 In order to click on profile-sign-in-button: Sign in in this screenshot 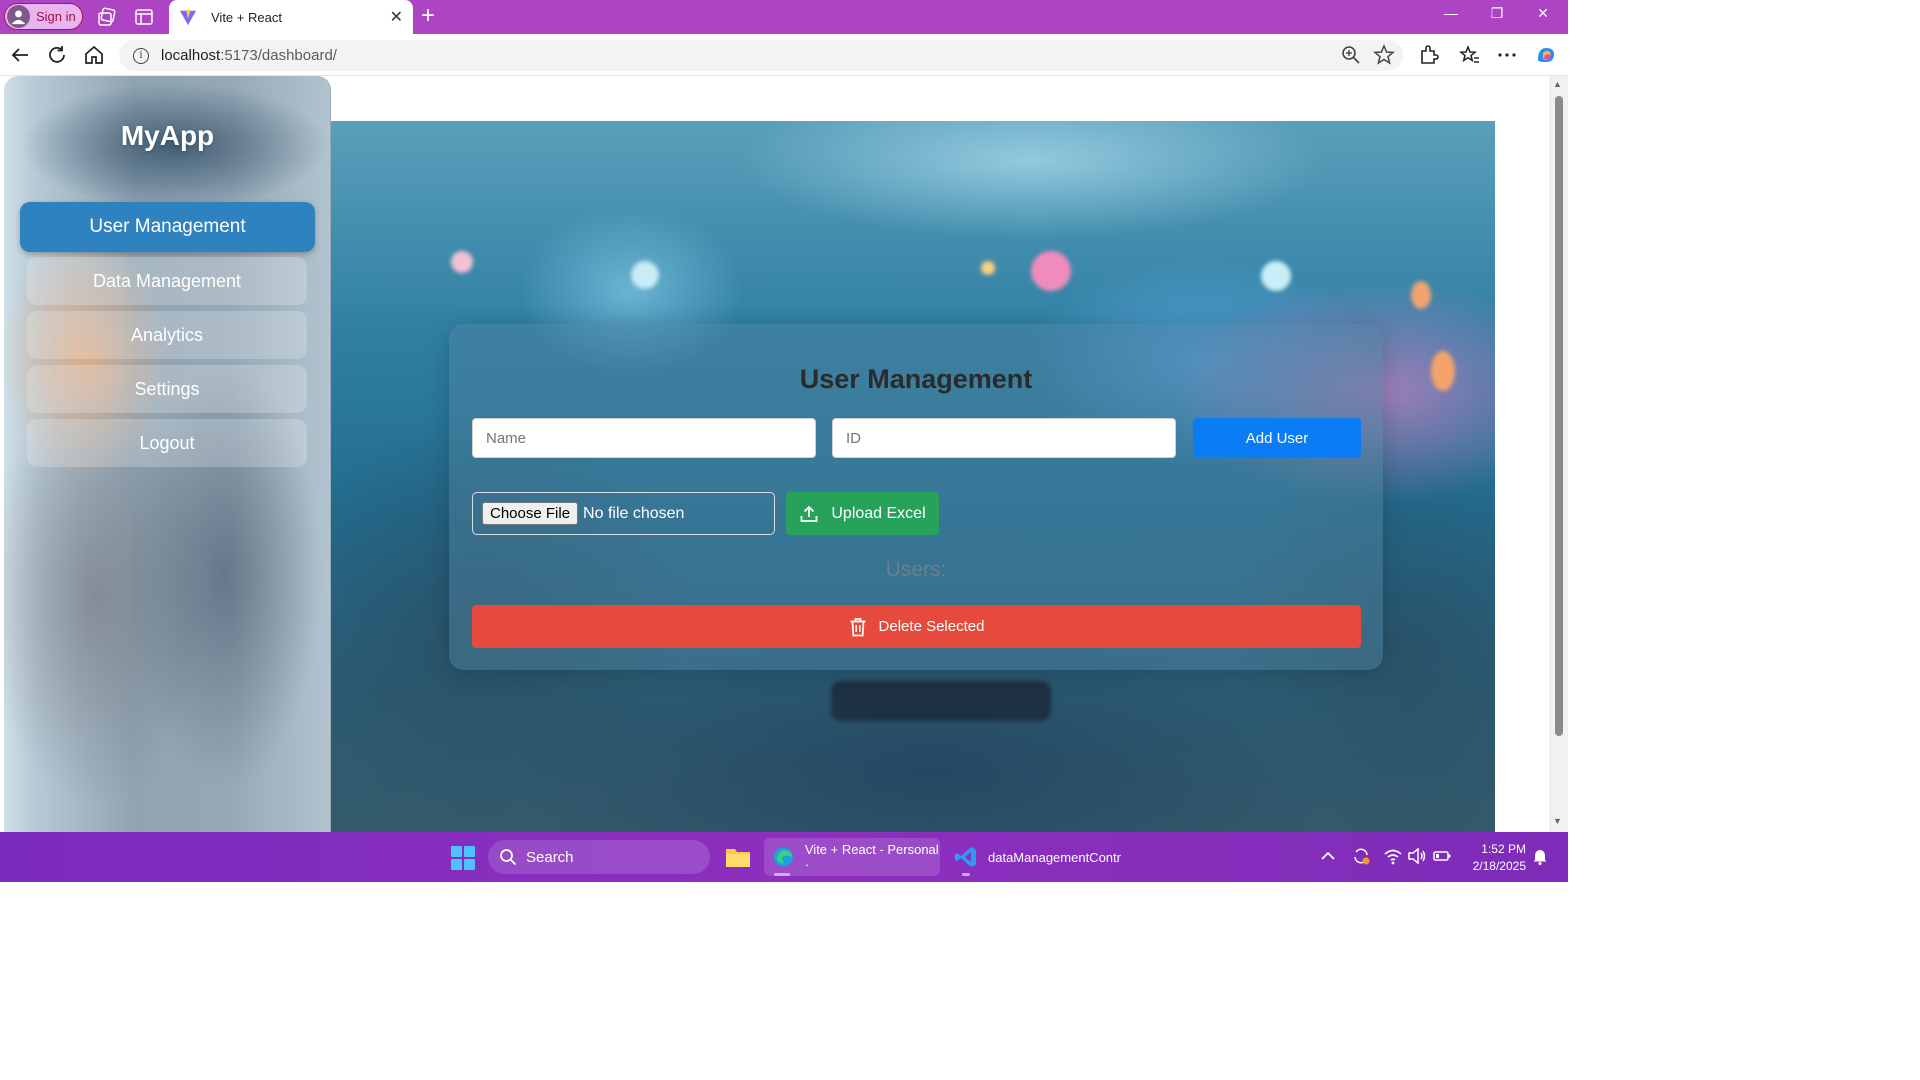, I will do `click(43, 16)`.